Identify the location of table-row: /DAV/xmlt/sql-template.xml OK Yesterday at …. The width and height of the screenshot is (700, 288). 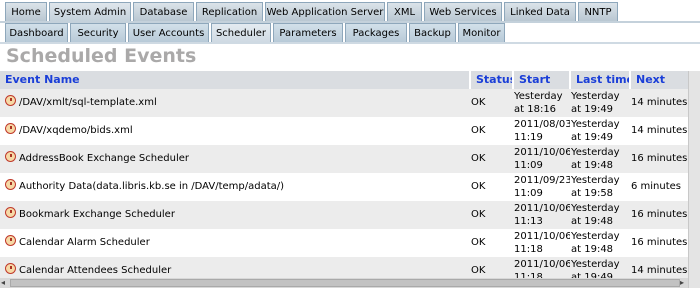
(344, 103).